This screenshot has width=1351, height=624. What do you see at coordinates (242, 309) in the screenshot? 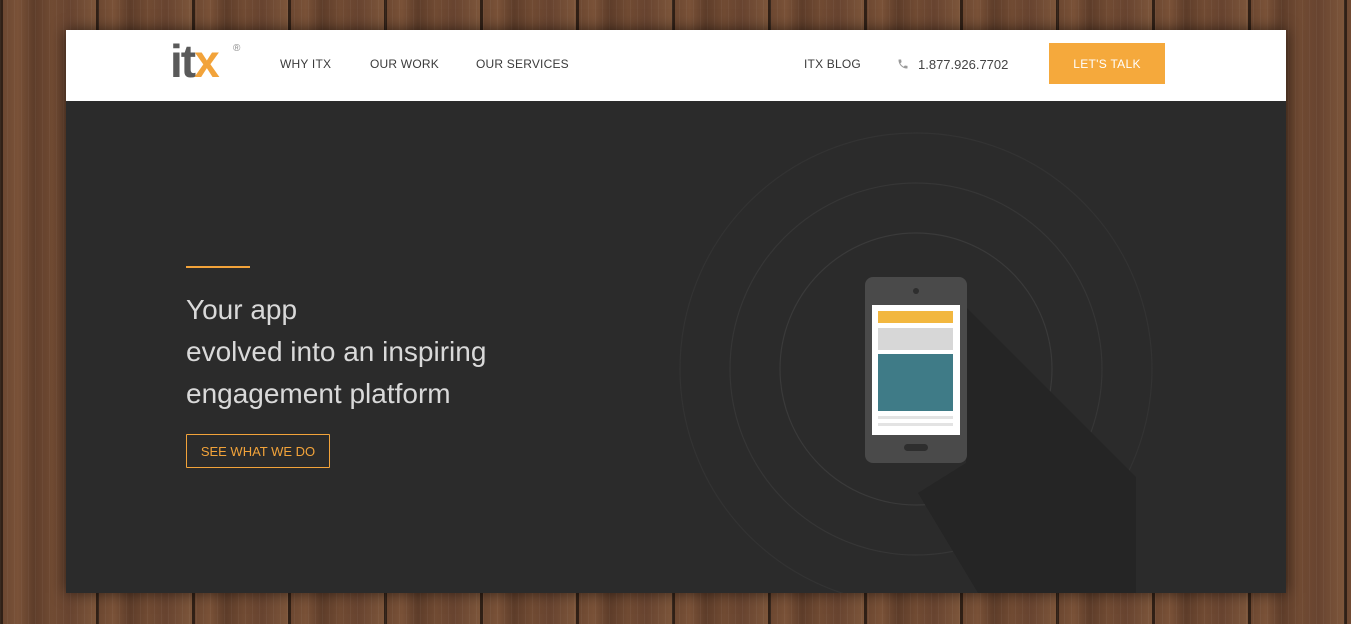
I see `hero-line-1: Your app` at bounding box center [242, 309].